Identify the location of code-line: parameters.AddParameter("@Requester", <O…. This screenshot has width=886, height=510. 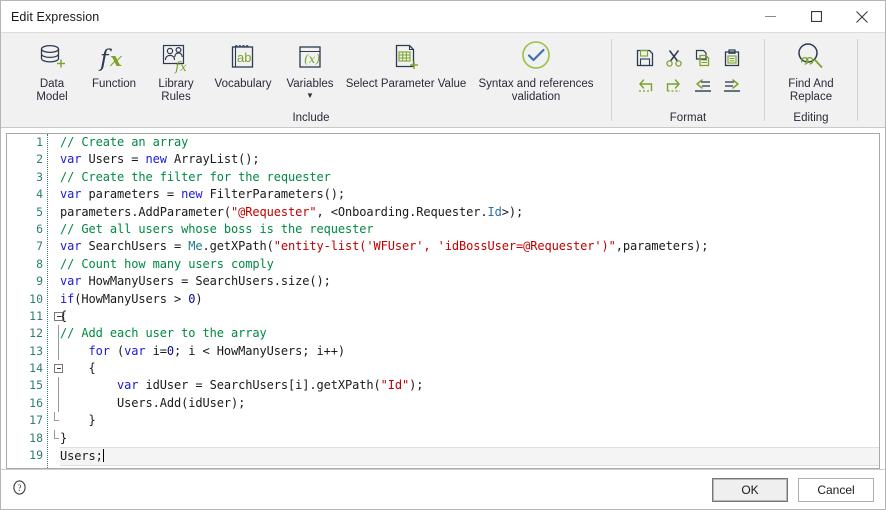
(469, 212).